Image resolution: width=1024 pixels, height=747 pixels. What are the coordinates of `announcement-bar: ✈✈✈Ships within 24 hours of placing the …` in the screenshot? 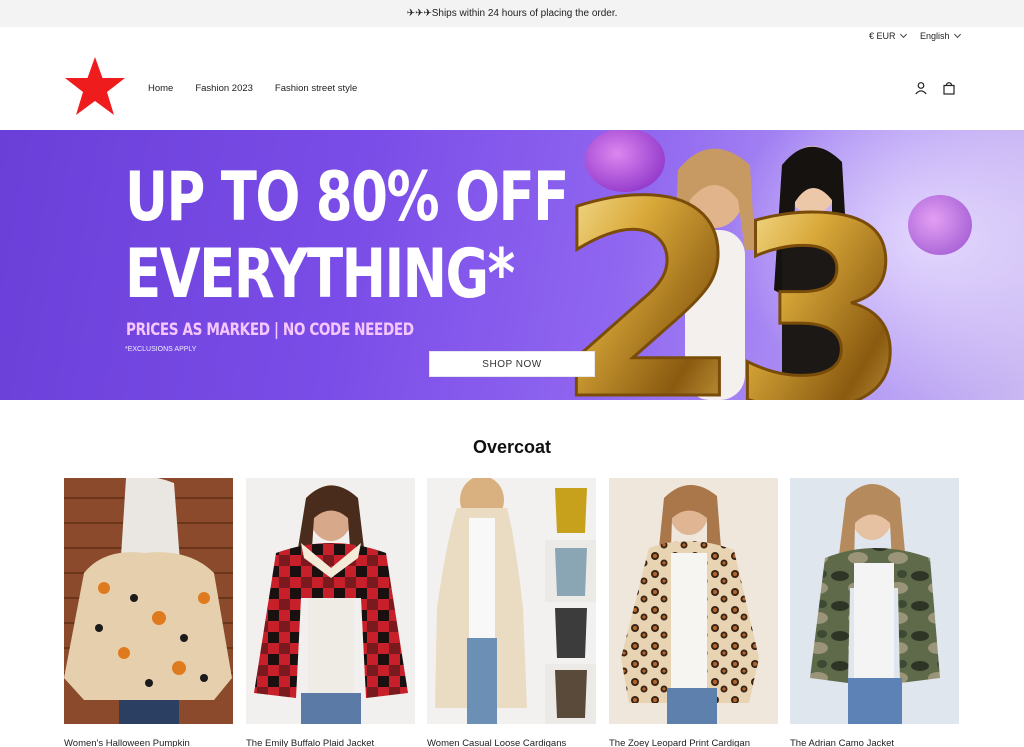 It's located at (512, 13).